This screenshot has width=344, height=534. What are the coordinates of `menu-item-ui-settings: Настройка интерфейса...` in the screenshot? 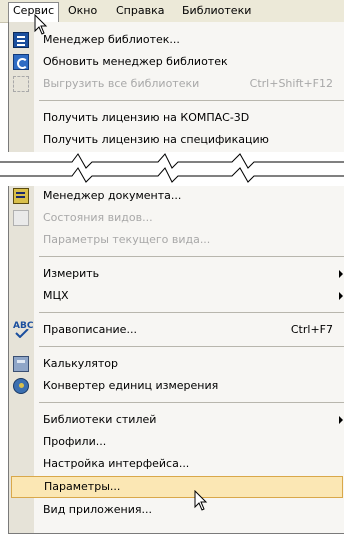 It's located at (176, 464).